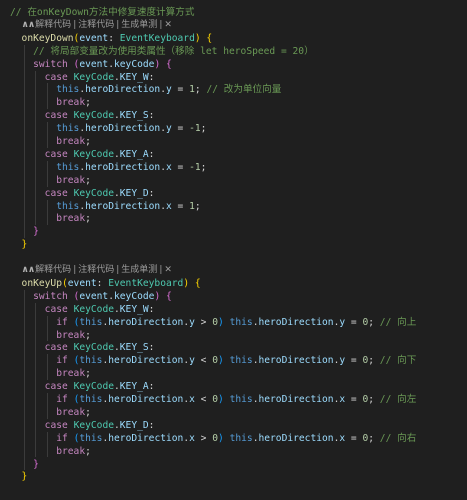  I want to click on code-token: event, so click(94, 64).